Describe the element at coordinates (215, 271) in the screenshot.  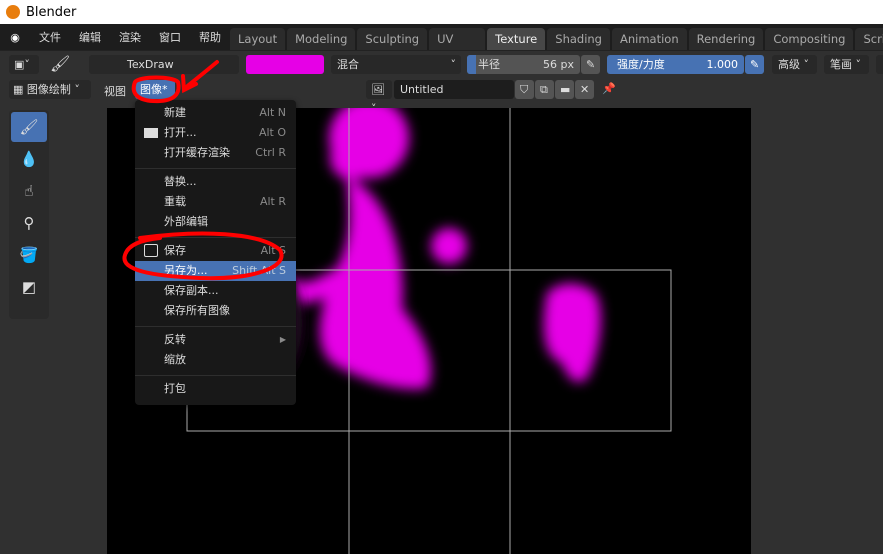
I see `menu-item-save-as: 另存为... Shift Alt S` at that location.